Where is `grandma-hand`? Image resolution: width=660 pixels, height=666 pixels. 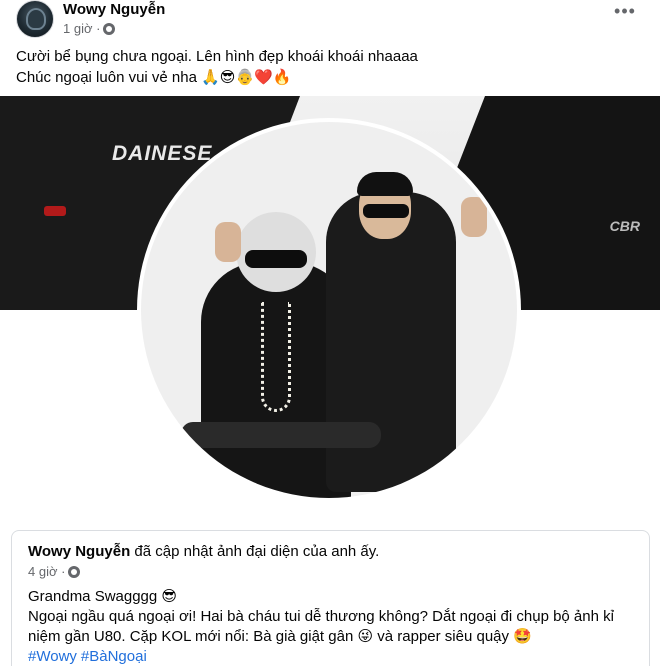
grandma-hand is located at coordinates (228, 242).